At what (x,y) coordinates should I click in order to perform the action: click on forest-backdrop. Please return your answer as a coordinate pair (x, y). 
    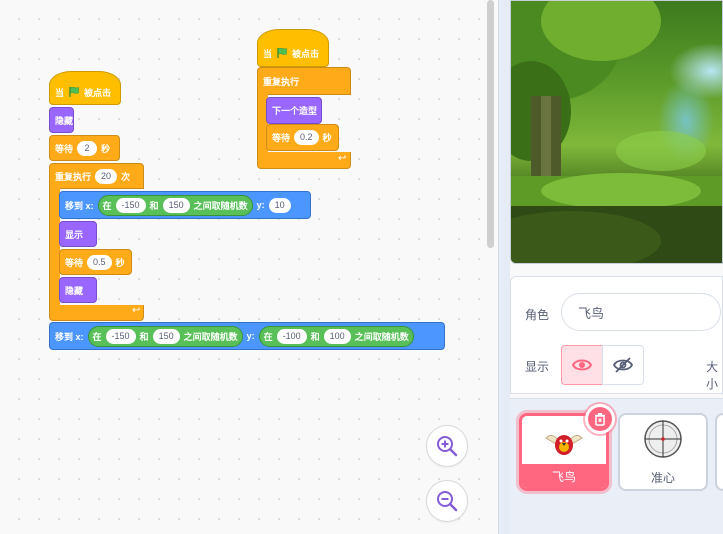
    Looking at the image, I should click on (616, 132).